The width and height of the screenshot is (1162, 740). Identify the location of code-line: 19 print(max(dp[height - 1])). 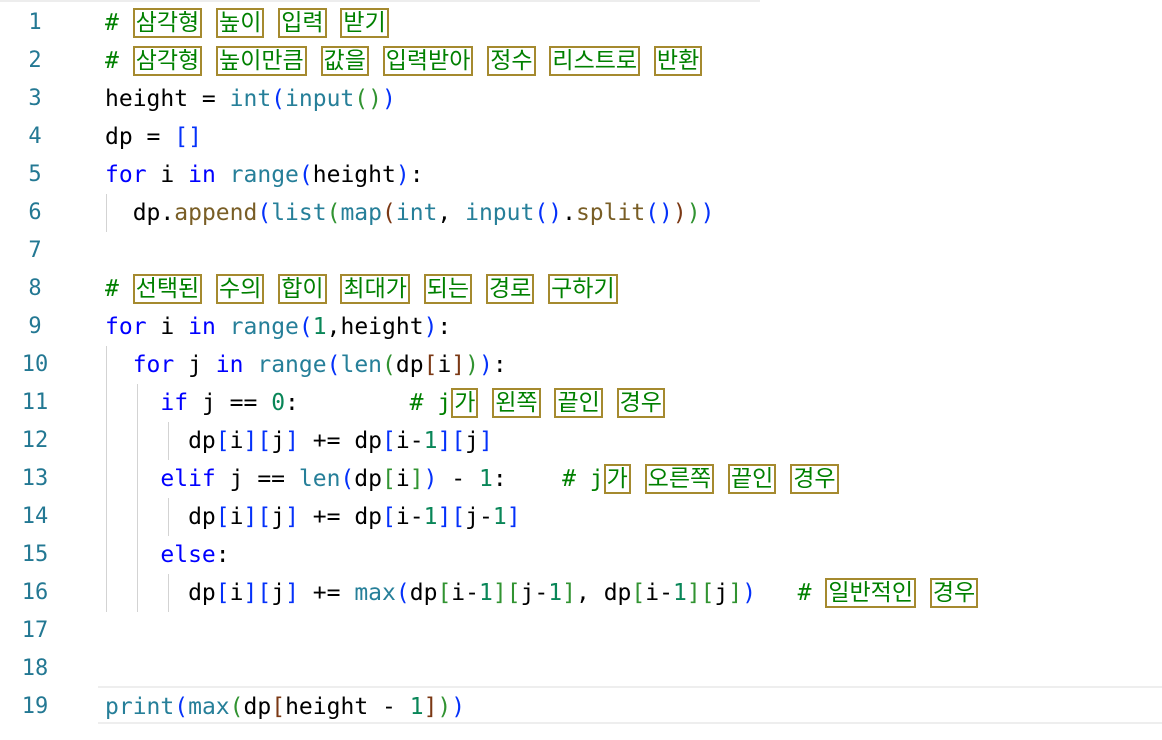
(581, 707).